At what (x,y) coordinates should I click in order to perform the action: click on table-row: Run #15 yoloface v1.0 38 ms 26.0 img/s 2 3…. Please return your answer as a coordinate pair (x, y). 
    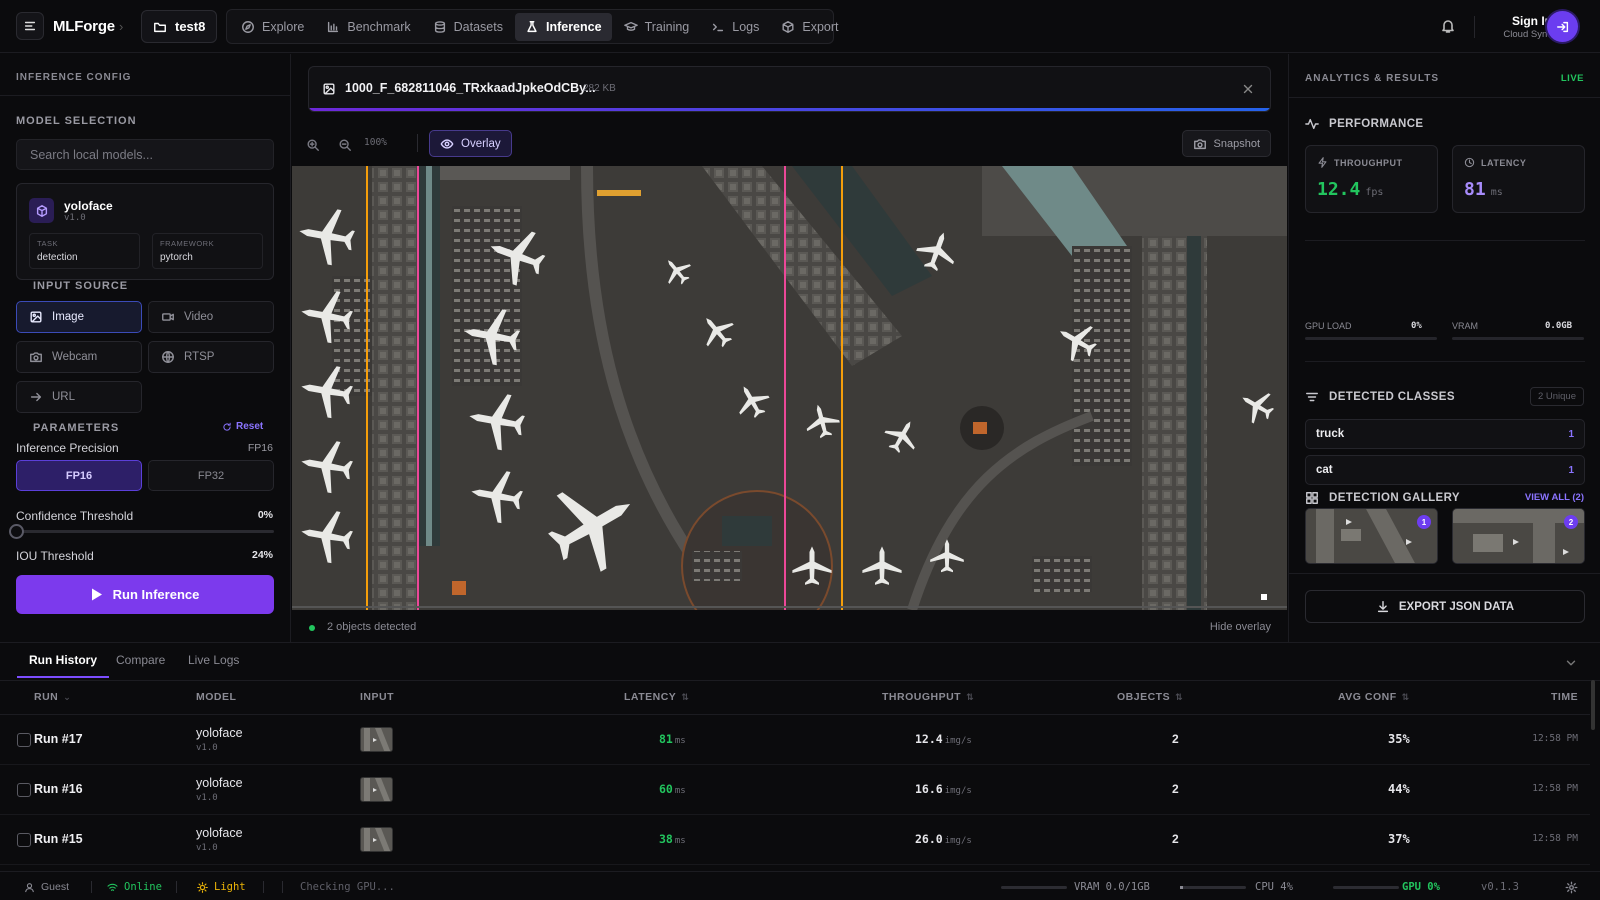
    Looking at the image, I should click on (795, 840).